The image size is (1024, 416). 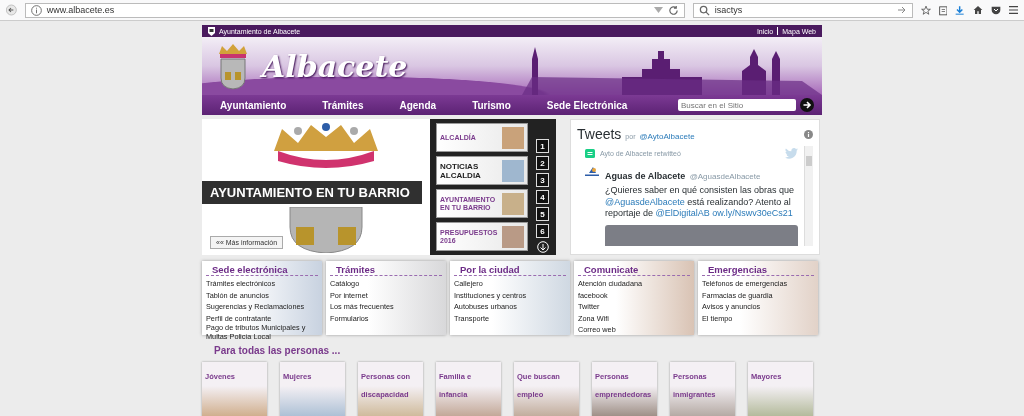 What do you see at coordinates (599, 134) in the screenshot?
I see `tweets-title: Tweets` at bounding box center [599, 134].